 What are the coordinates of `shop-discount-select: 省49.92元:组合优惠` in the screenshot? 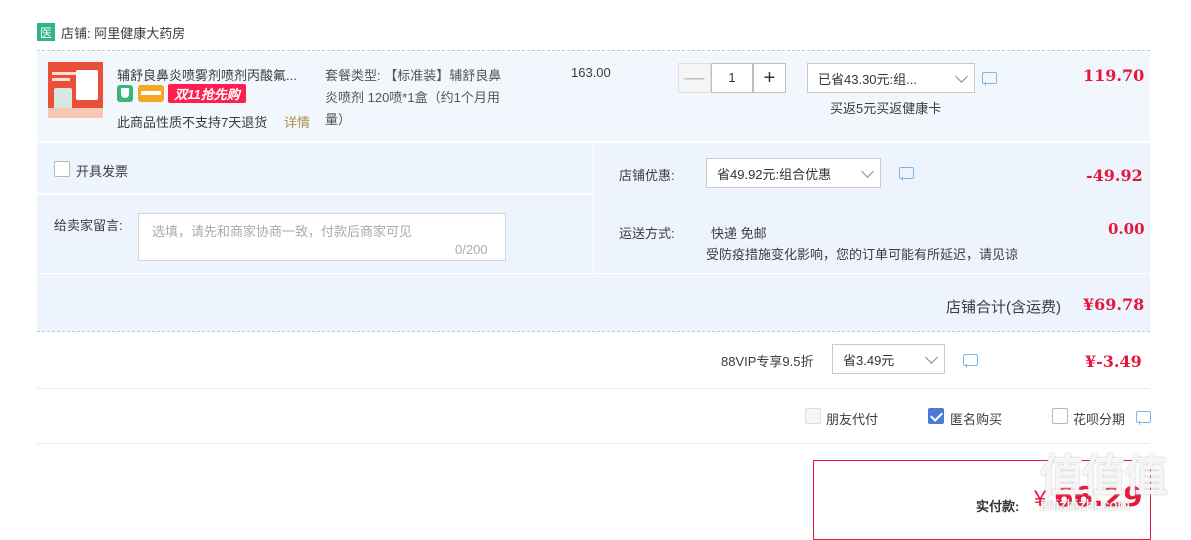 It's located at (793, 173).